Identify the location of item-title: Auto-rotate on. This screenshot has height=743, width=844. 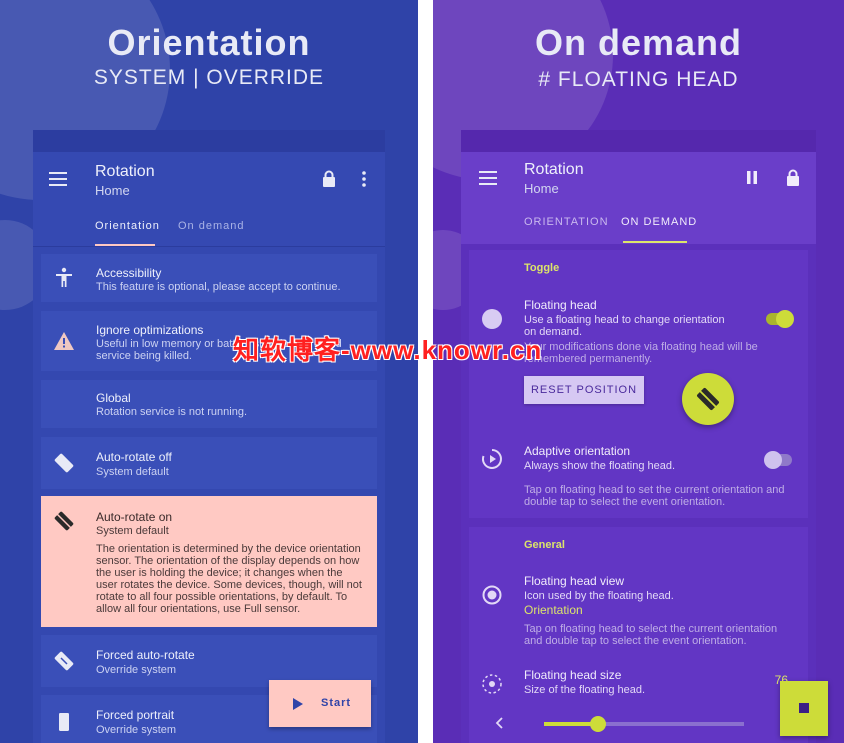
(134, 517).